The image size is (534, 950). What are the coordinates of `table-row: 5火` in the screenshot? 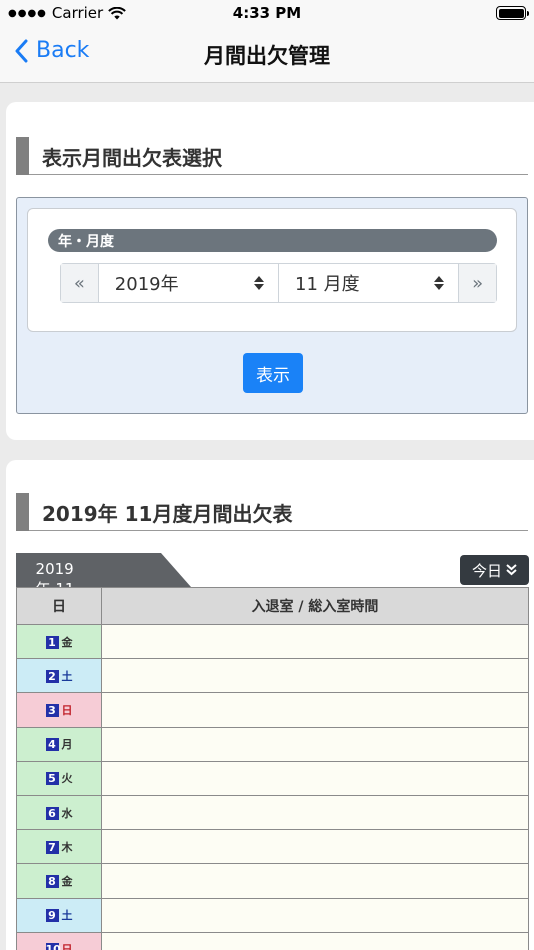 It's located at (272, 778).